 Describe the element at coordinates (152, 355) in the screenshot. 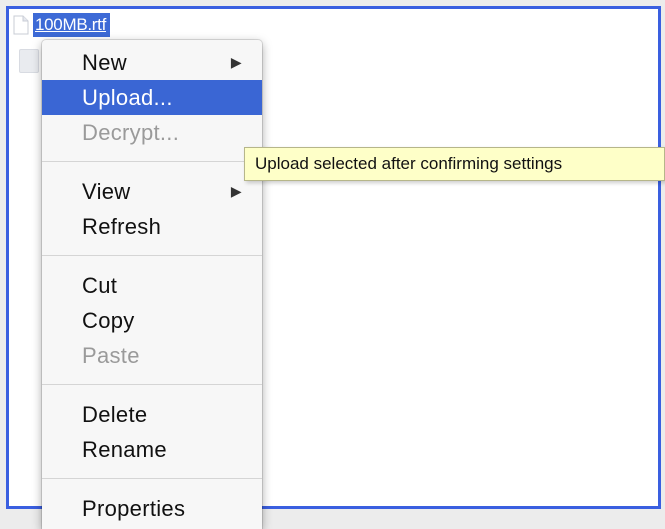

I see `menu-item-paste: Paste` at that location.